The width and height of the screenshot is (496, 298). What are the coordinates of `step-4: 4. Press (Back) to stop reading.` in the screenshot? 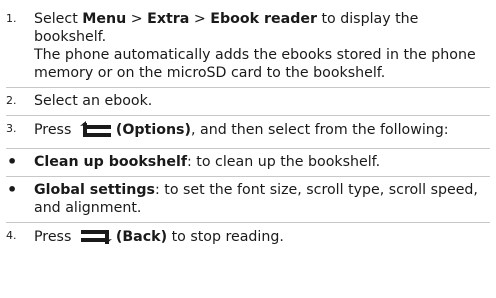 It's located at (248, 238).